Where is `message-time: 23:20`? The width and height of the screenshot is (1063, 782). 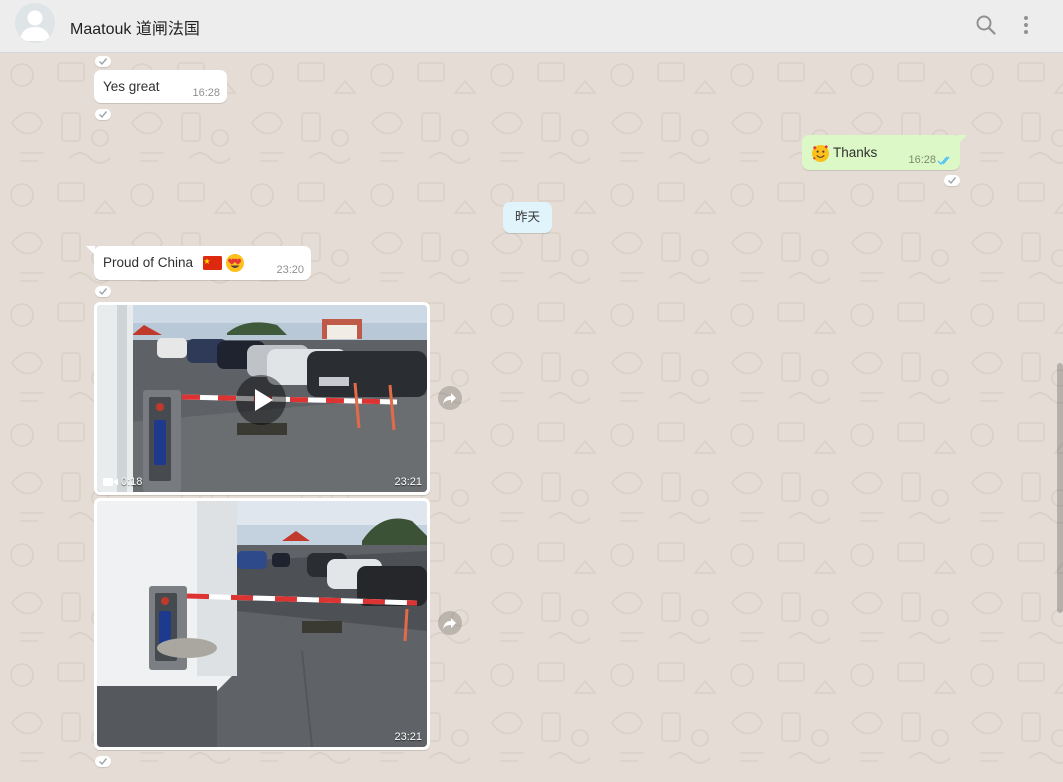 message-time: 23:20 is located at coordinates (290, 270).